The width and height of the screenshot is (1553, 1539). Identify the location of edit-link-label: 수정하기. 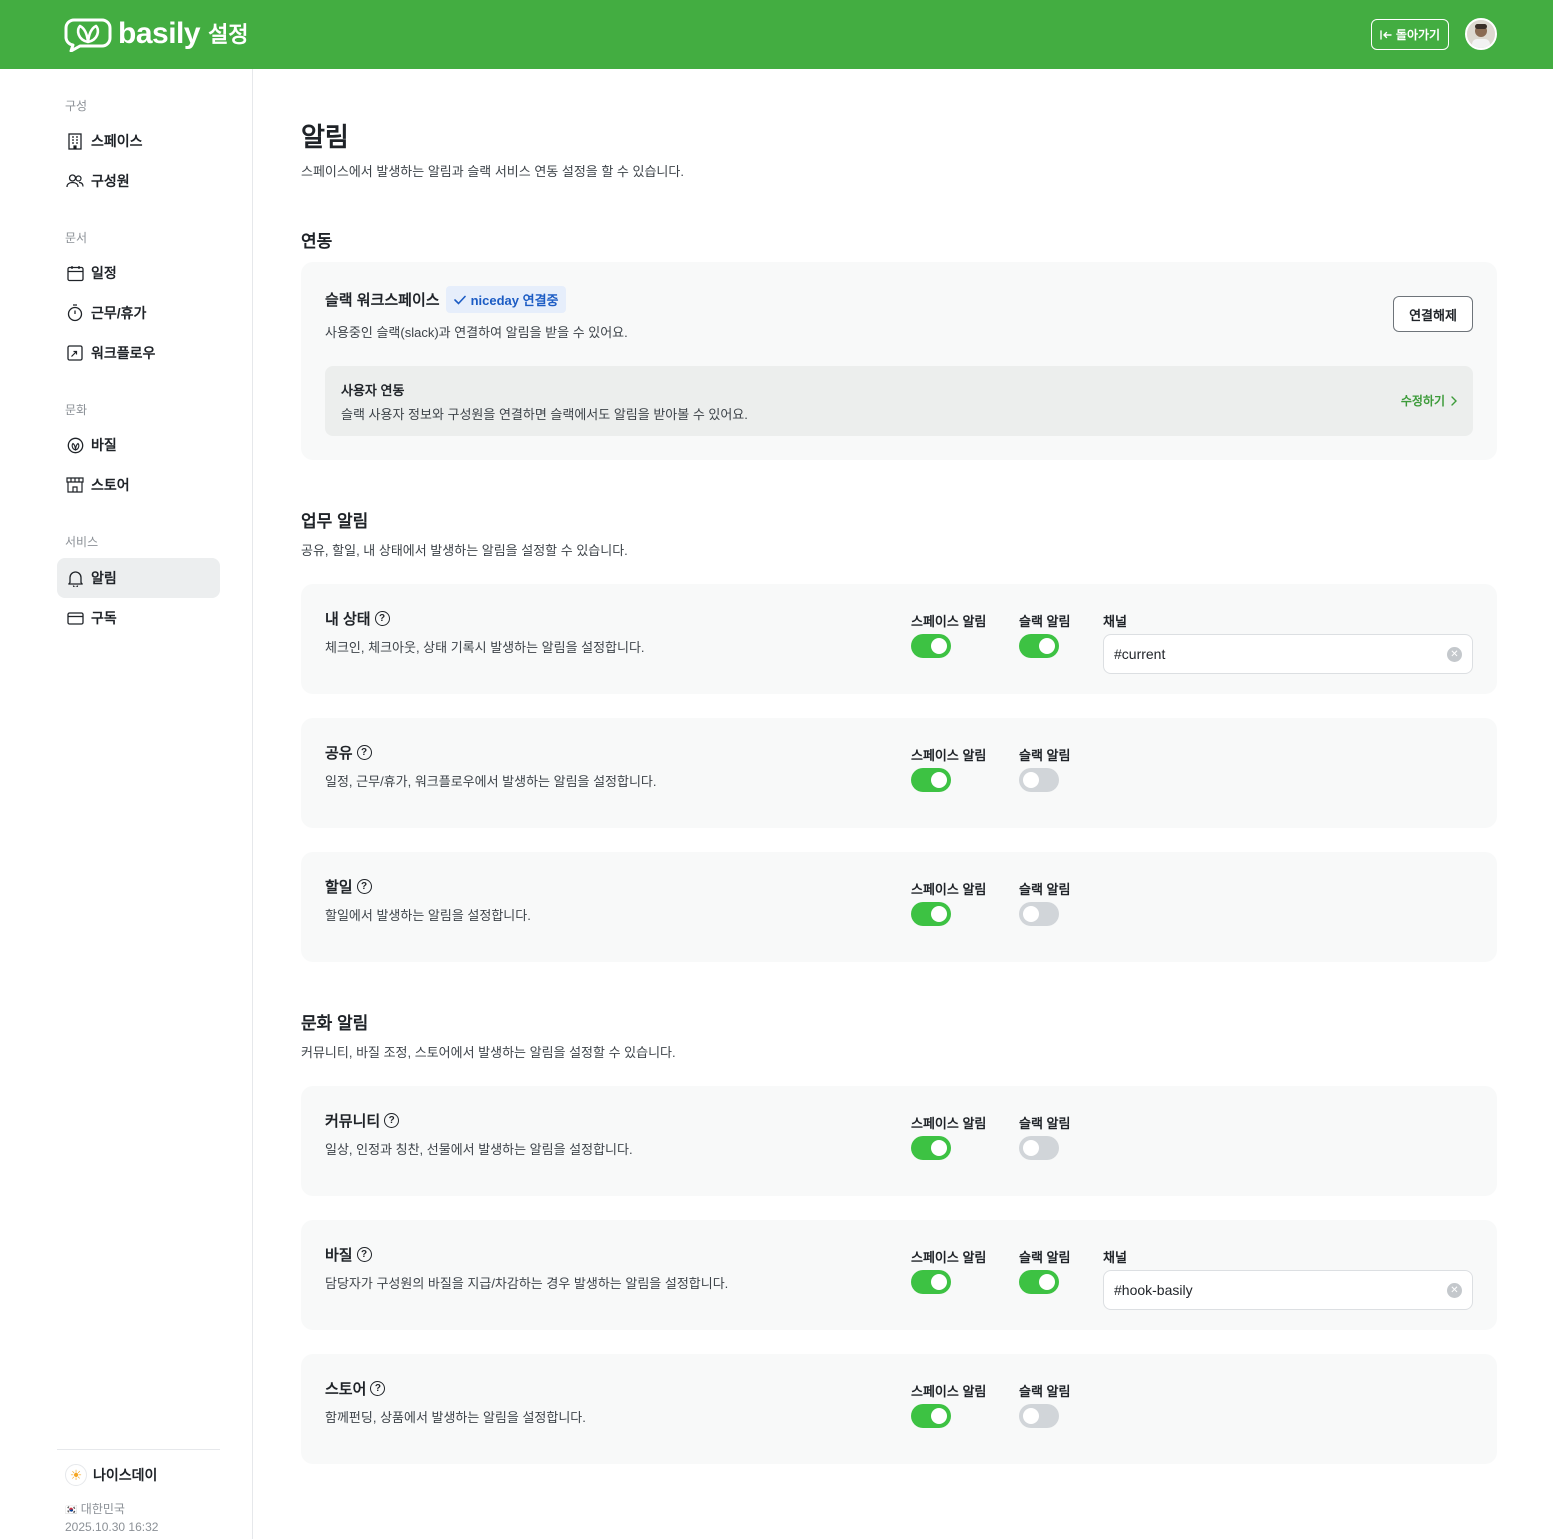
(1422, 401).